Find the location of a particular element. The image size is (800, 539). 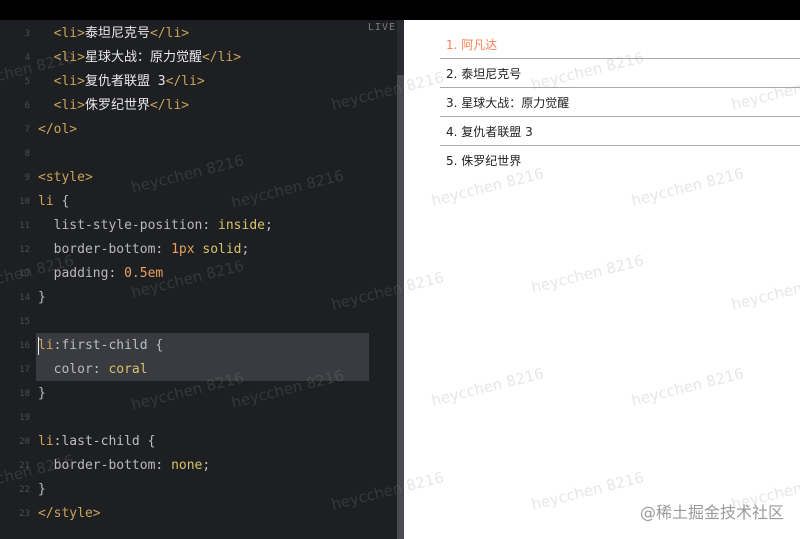

code-text: li:first-child { is located at coordinates (100, 346).